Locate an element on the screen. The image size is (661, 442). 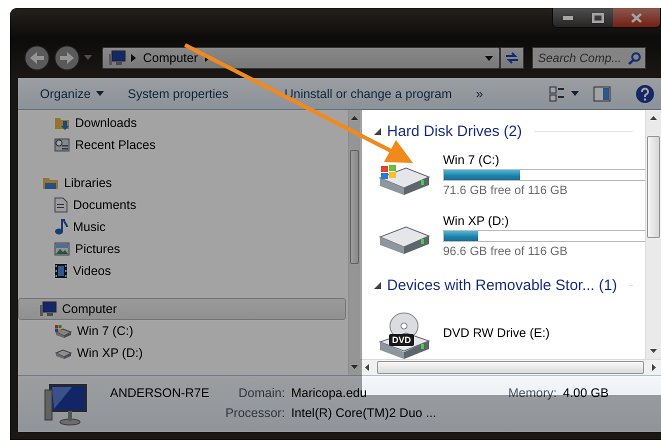
nav-item: Pictures is located at coordinates (183, 249).